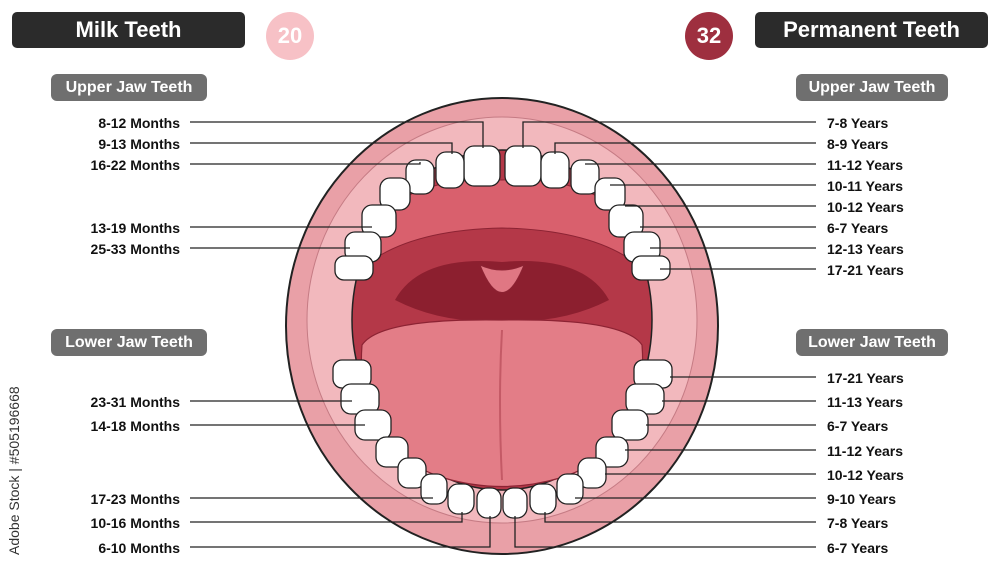  What do you see at coordinates (858, 144) in the screenshot?
I see `permanent-upper-label: 8-9 Years` at bounding box center [858, 144].